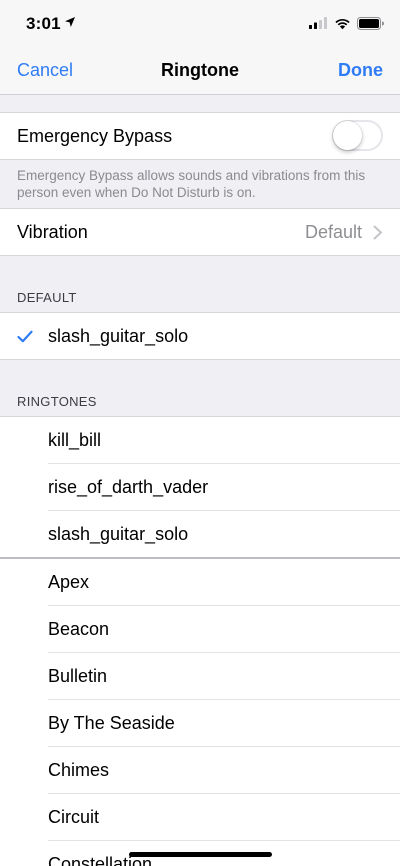 The image size is (400, 866). Describe the element at coordinates (118, 534) in the screenshot. I see `ringtone-label: slash_guitar_solo` at that location.